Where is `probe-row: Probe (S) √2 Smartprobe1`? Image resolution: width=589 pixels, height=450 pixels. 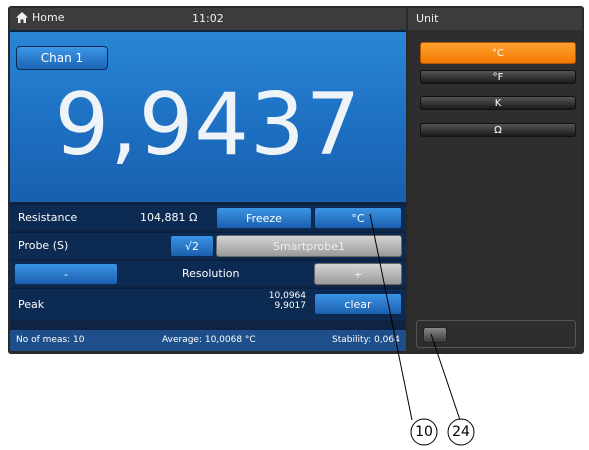 probe-row: Probe (S) √2 Smartprobe1 is located at coordinates (208, 245).